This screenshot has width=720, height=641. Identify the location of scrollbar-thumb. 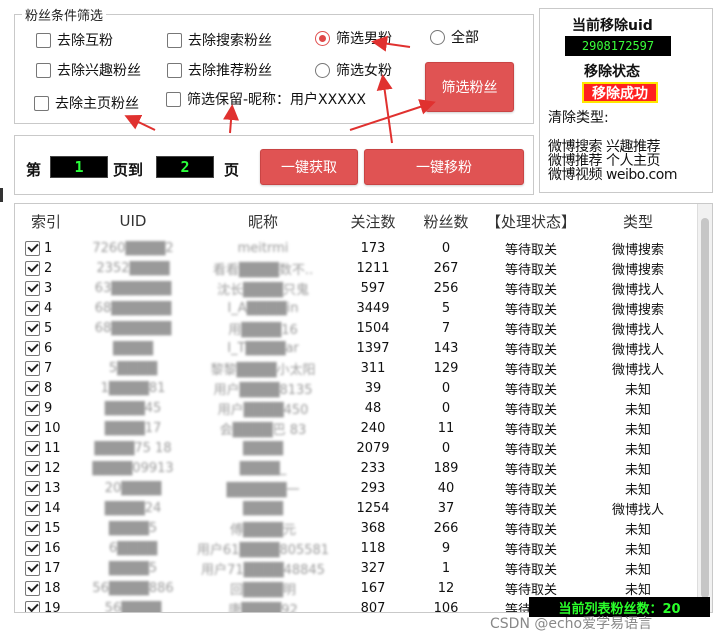
(705, 408).